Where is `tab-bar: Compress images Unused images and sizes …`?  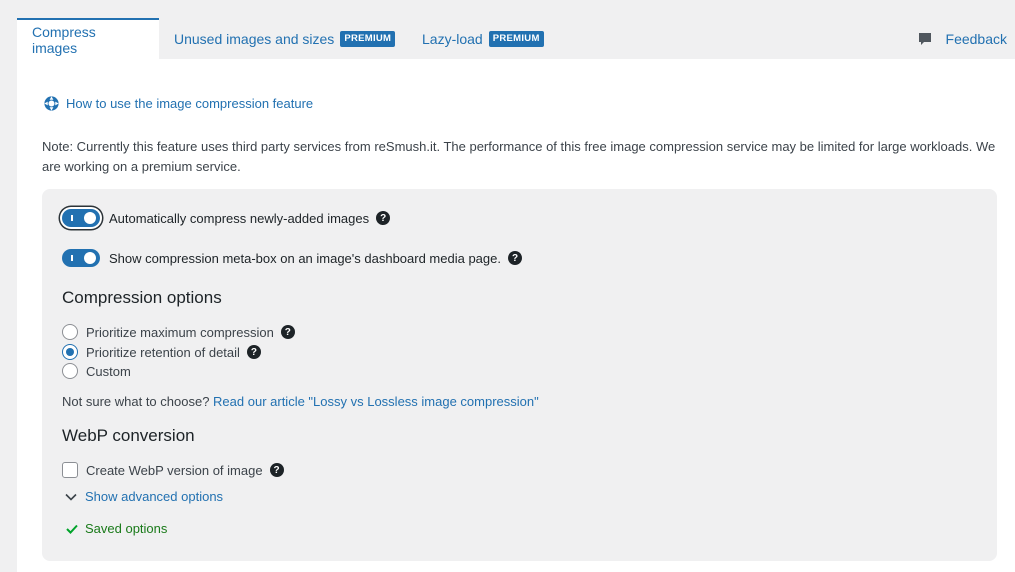
tab-bar: Compress images Unused images and sizes … is located at coordinates (507, 29).